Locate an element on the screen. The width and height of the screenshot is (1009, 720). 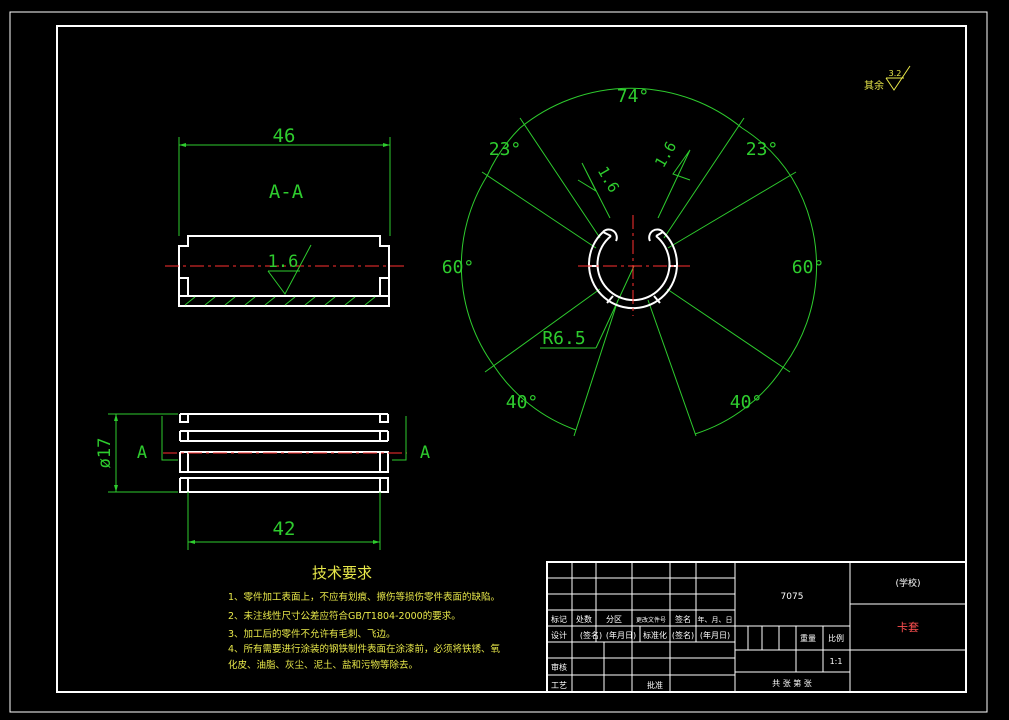
review-label: 审核 is located at coordinates (559, 667).